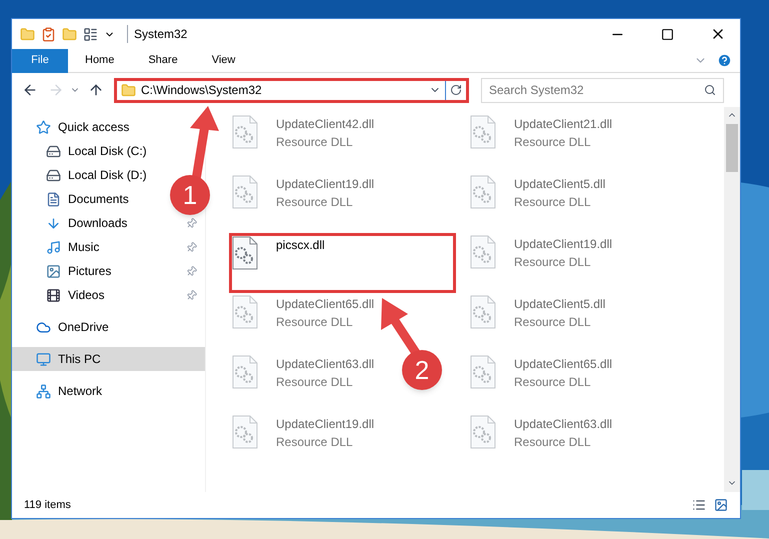  I want to click on refresh-icon, so click(456, 90).